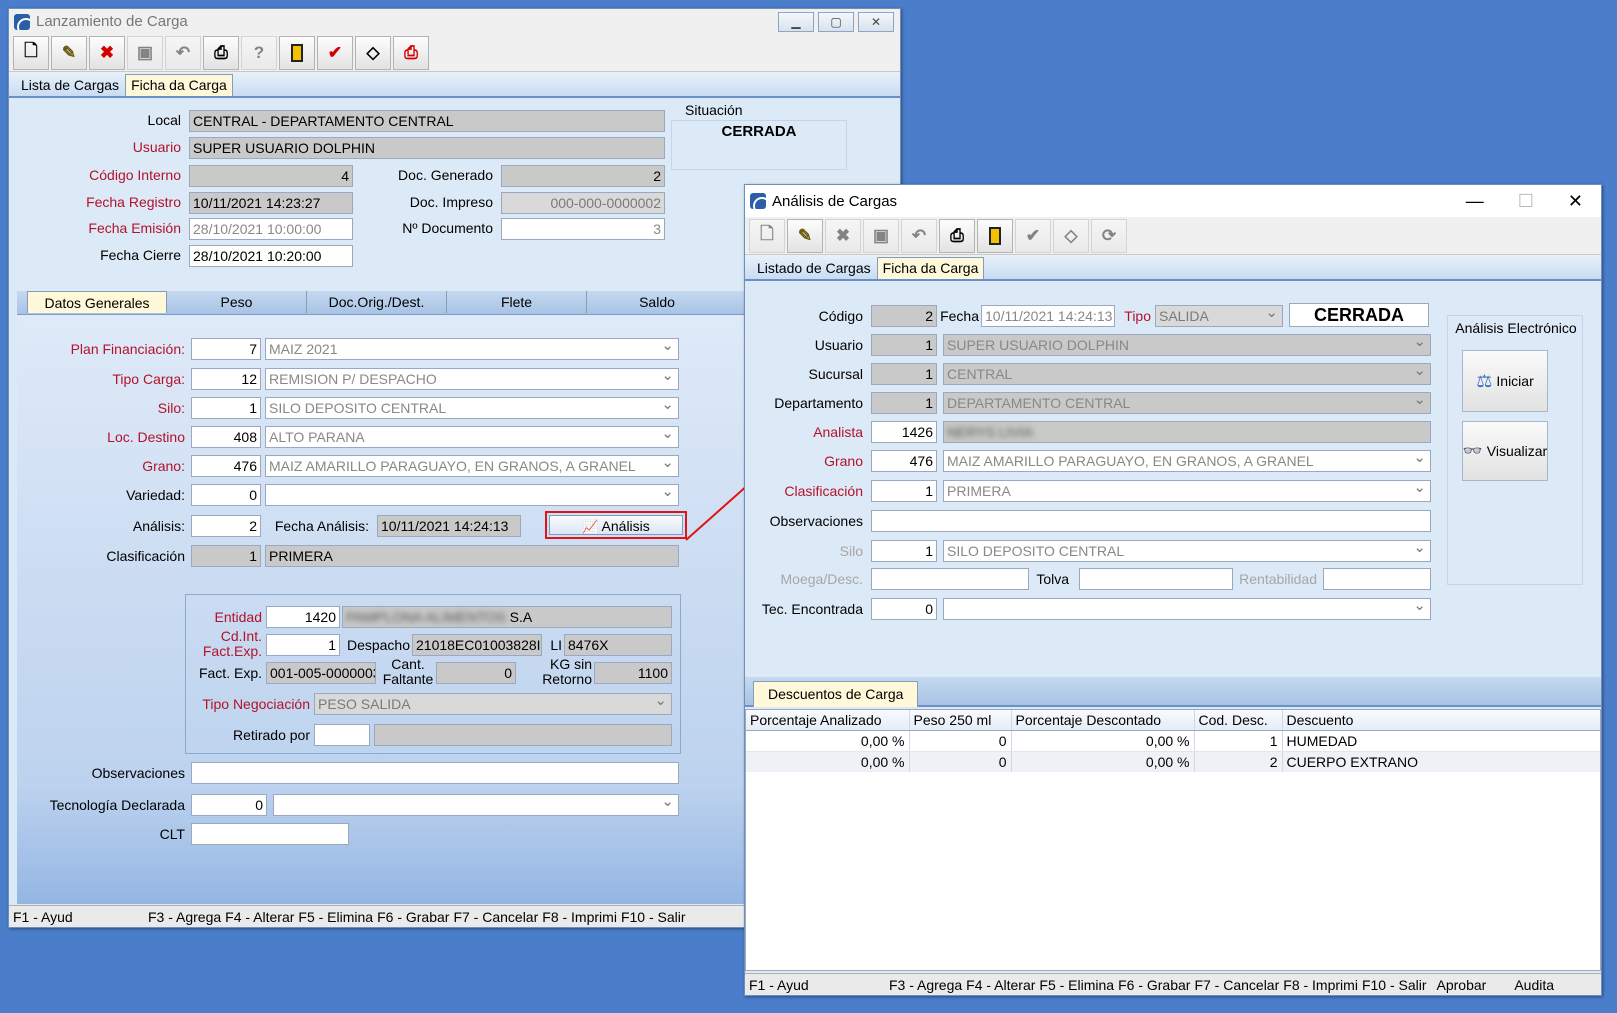 Image resolution: width=1617 pixels, height=1013 pixels. What do you see at coordinates (1103, 720) in the screenshot?
I see `col-porcentaje-descontado: Porcentaje Descontado` at bounding box center [1103, 720].